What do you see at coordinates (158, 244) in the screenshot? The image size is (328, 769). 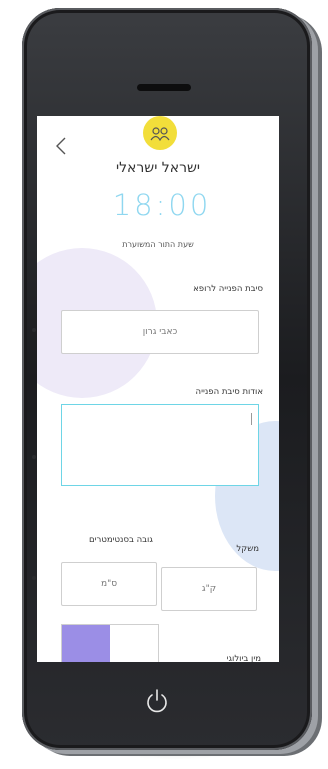 I see `appointment-time-caption: שעת התור המשוערת` at bounding box center [158, 244].